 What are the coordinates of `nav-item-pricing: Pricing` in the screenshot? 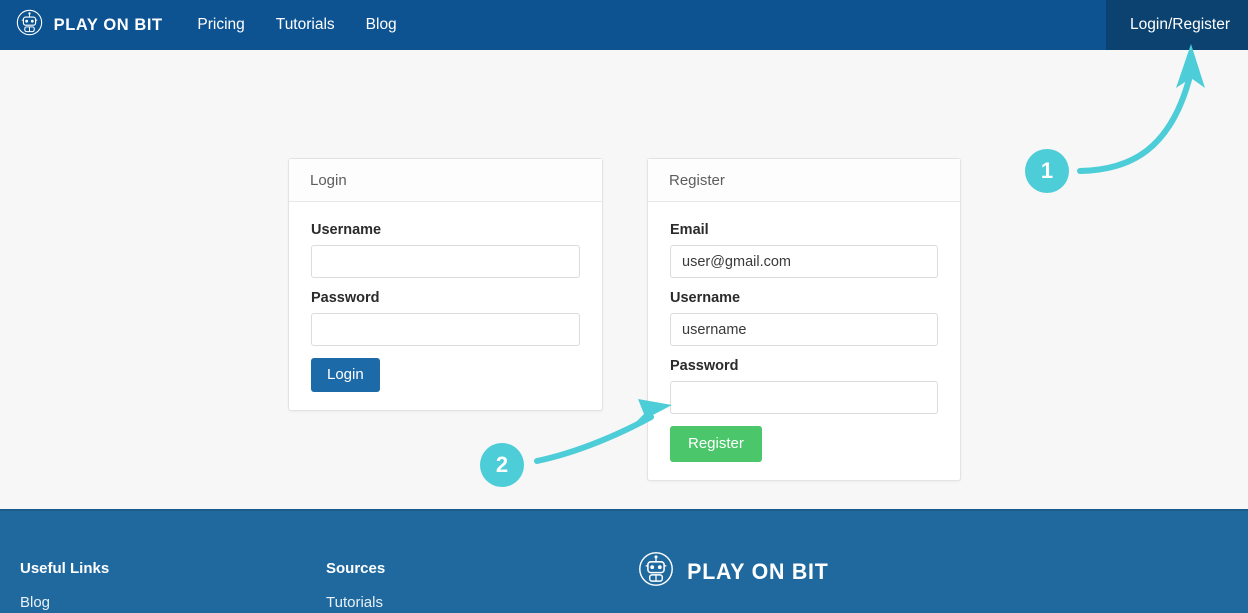 It's located at (220, 25).